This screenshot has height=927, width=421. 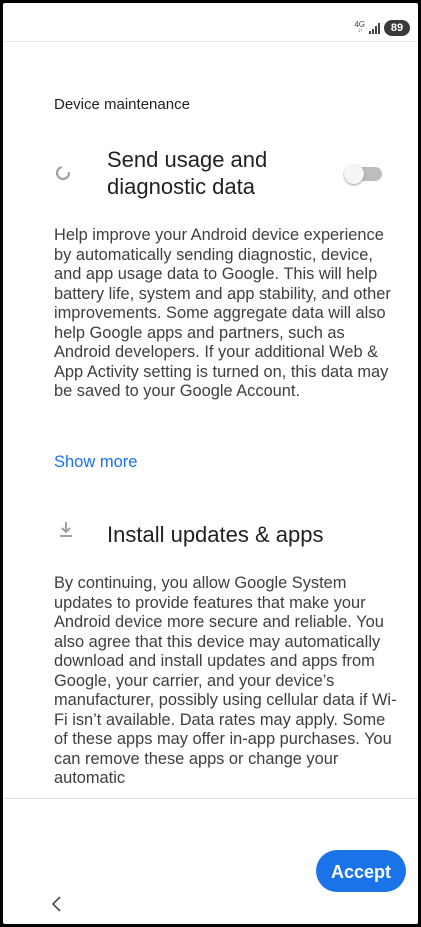 I want to click on usage-data-title: Send usage and diagnostic data, so click(x=187, y=173).